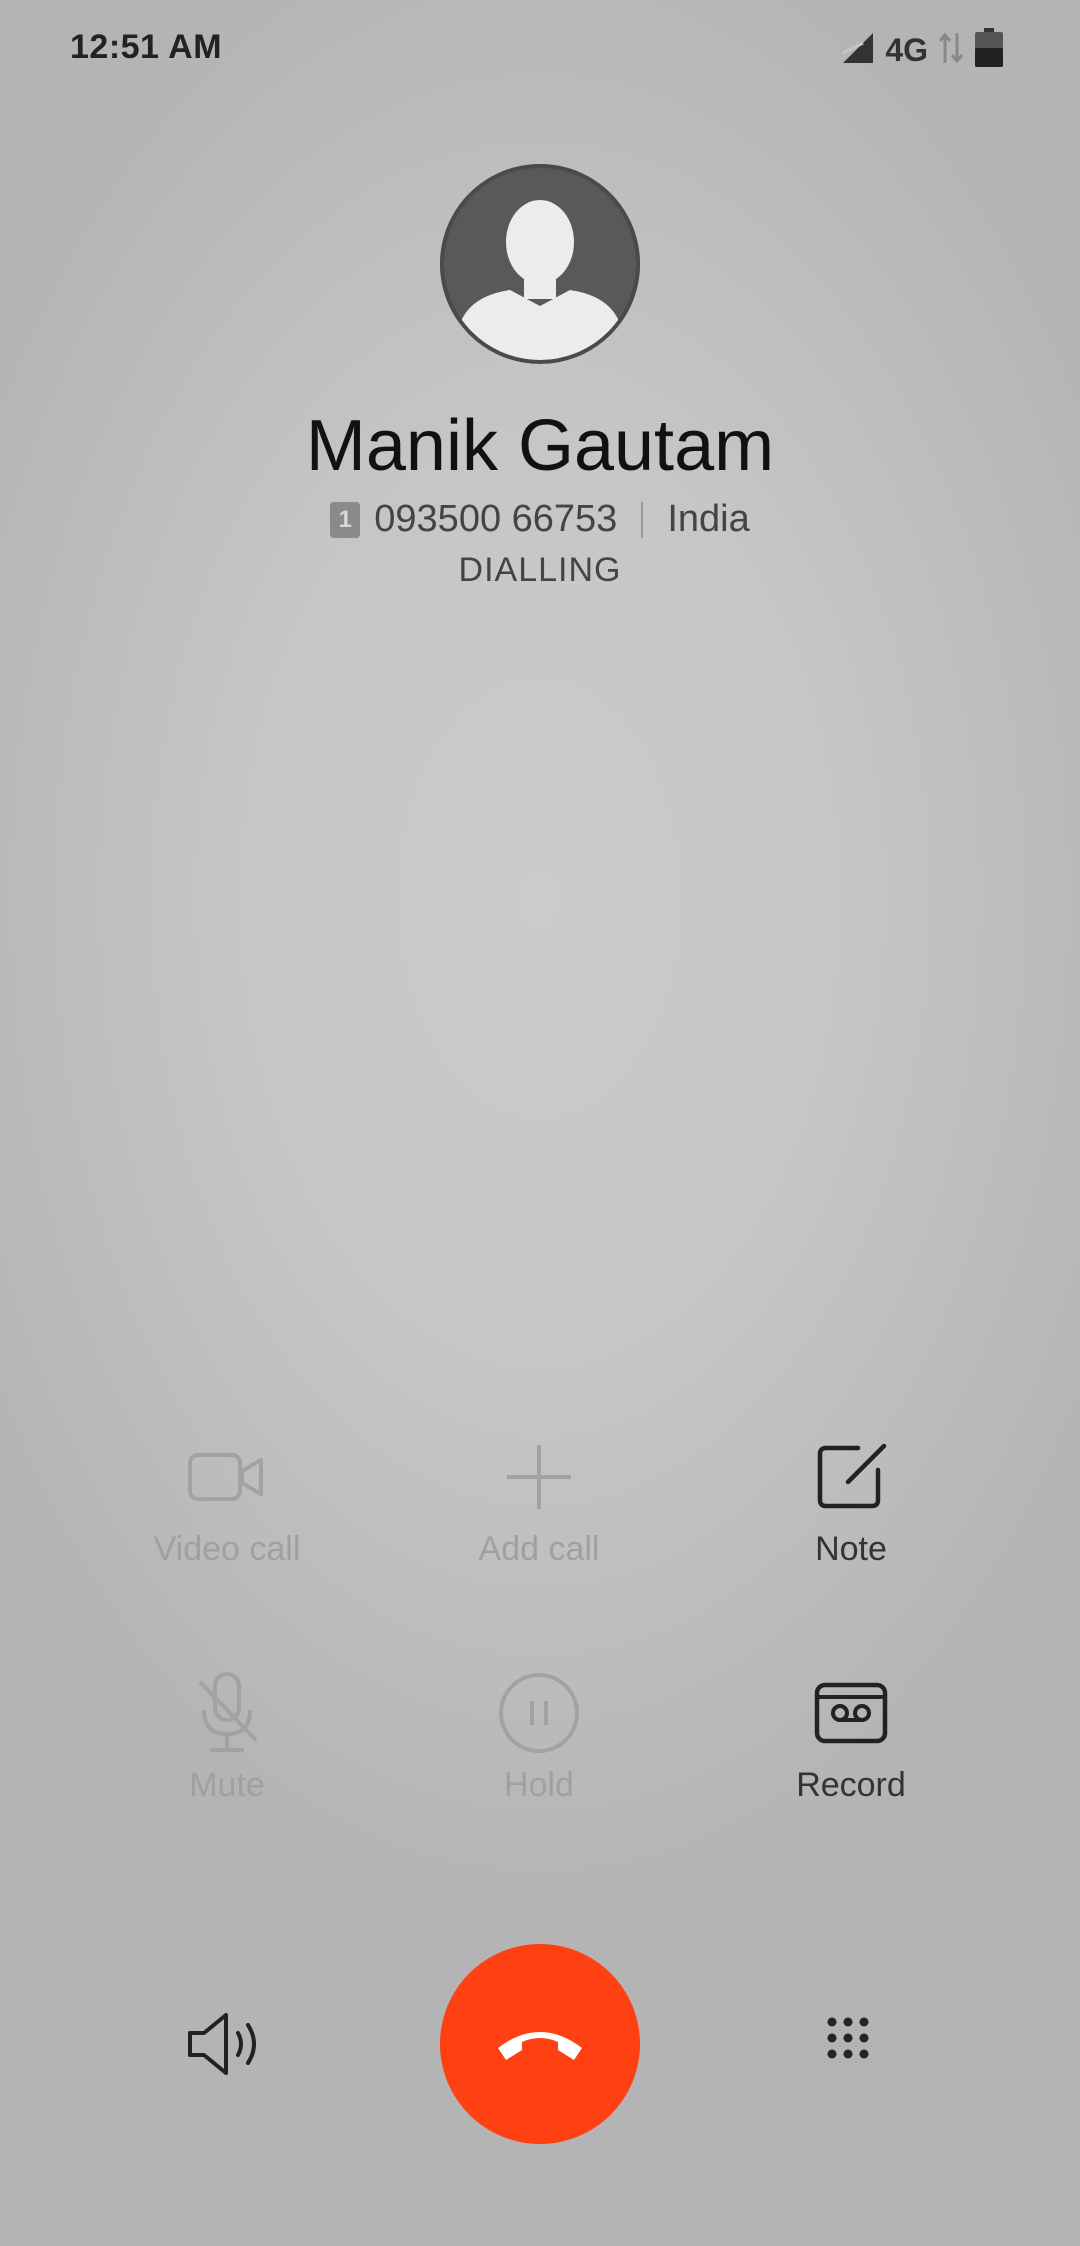  I want to click on record-label: Record, so click(851, 1785).